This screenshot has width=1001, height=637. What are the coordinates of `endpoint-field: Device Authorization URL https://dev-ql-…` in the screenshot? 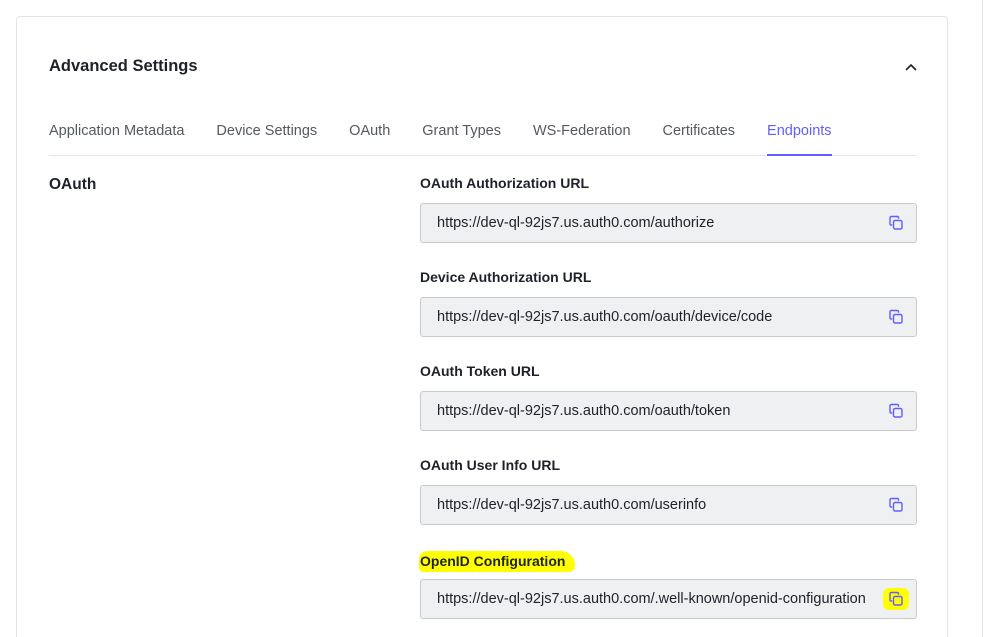 It's located at (668, 316).